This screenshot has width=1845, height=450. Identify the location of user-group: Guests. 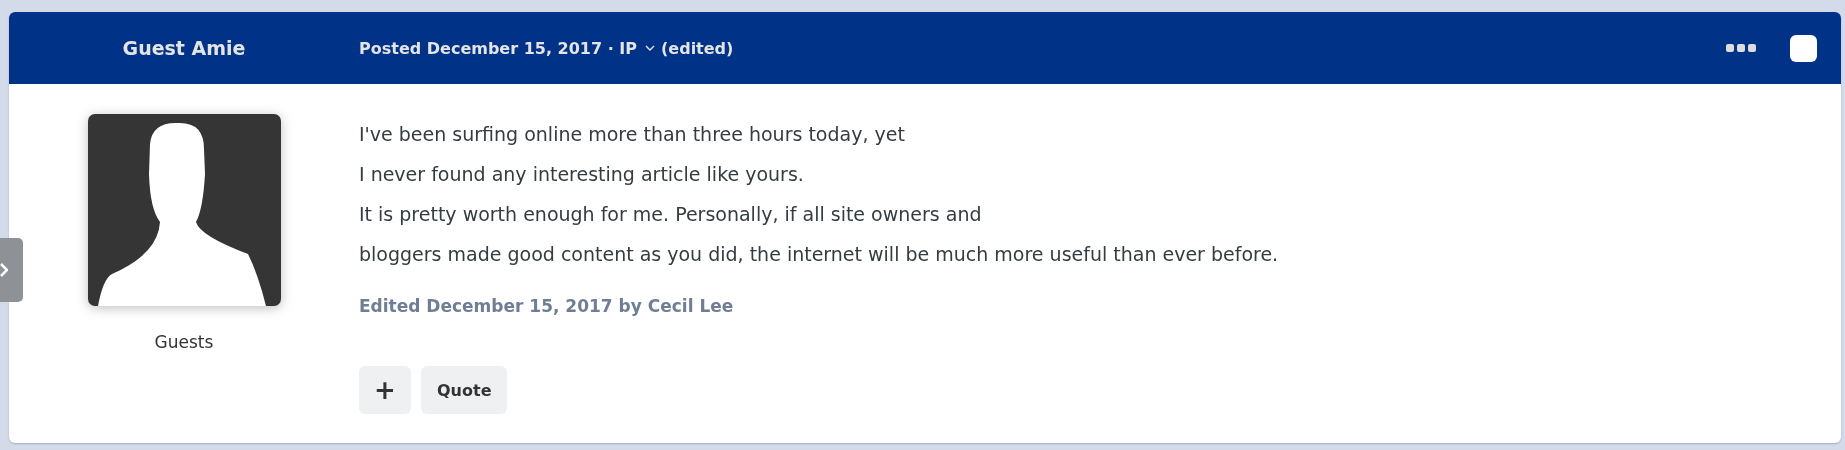
(184, 342).